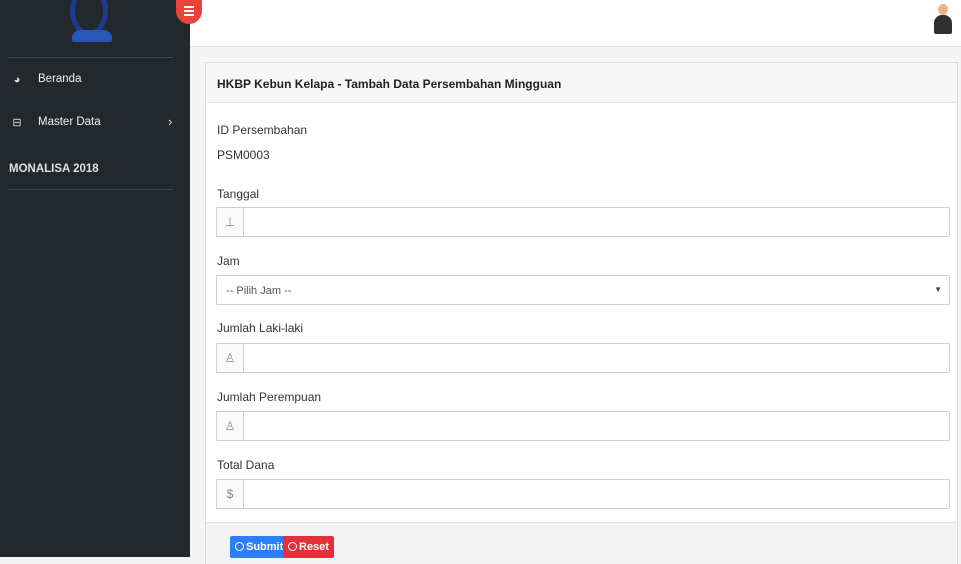  What do you see at coordinates (575, 23) in the screenshot?
I see `topbar` at bounding box center [575, 23].